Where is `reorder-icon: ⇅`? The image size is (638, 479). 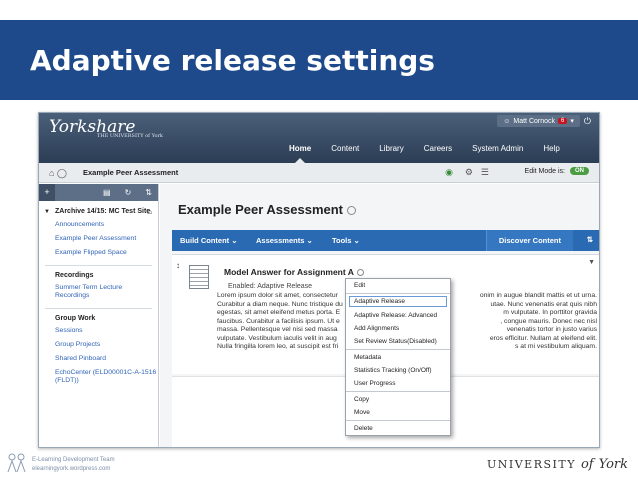
reorder-icon: ⇅ is located at coordinates (590, 239).